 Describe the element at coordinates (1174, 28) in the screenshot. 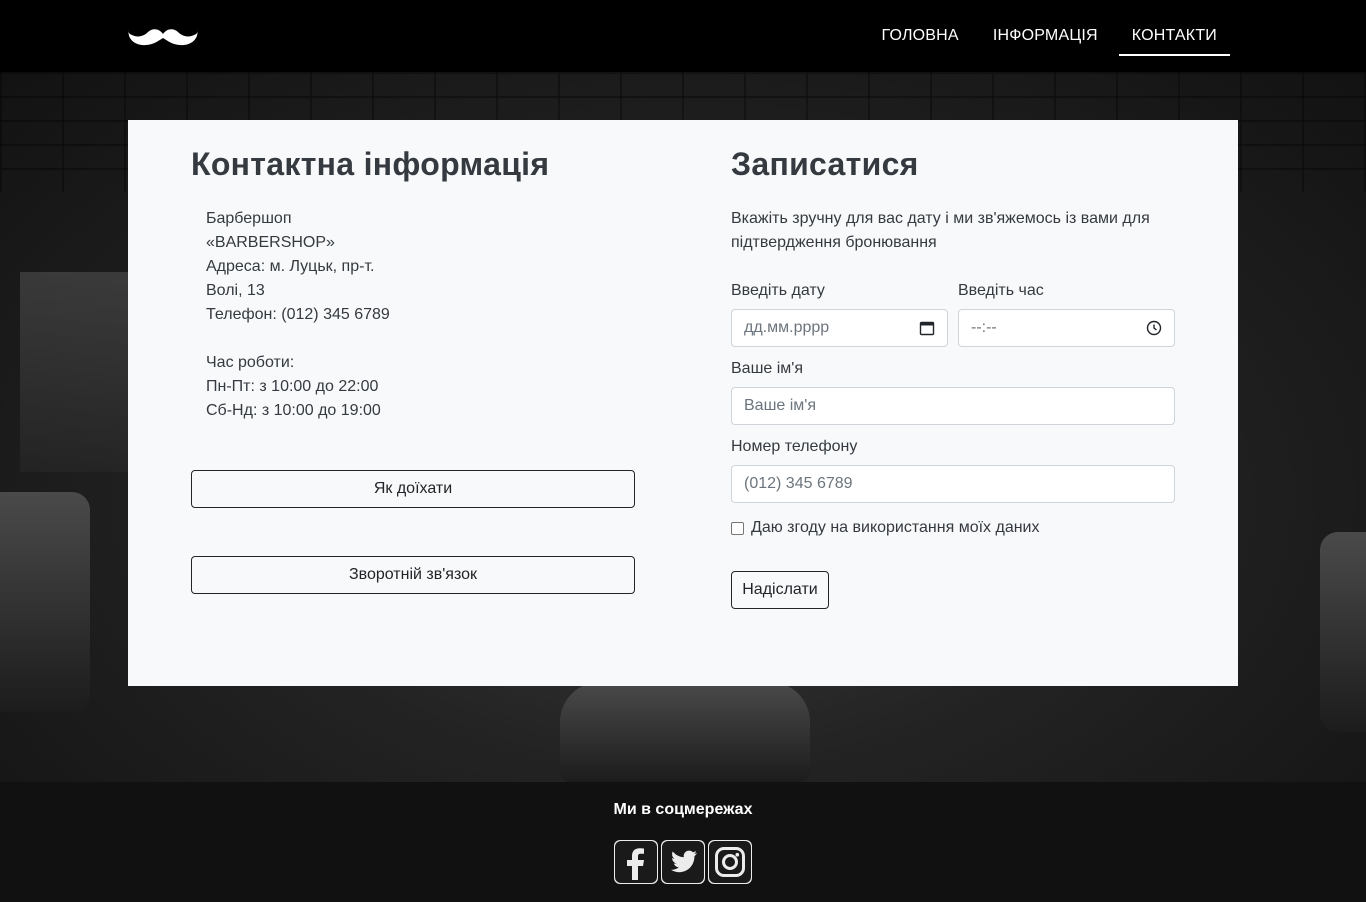

I see `nav-contacts: КОНТАКТИ` at that location.